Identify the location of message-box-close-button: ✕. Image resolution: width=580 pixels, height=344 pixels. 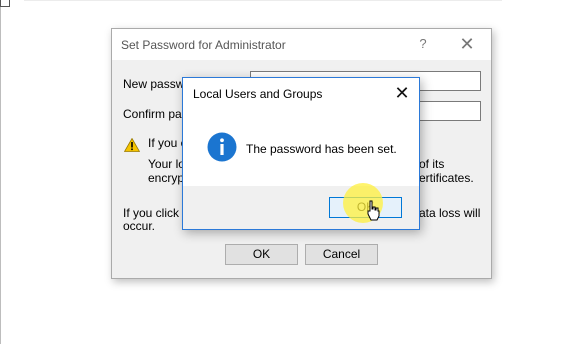
(402, 93).